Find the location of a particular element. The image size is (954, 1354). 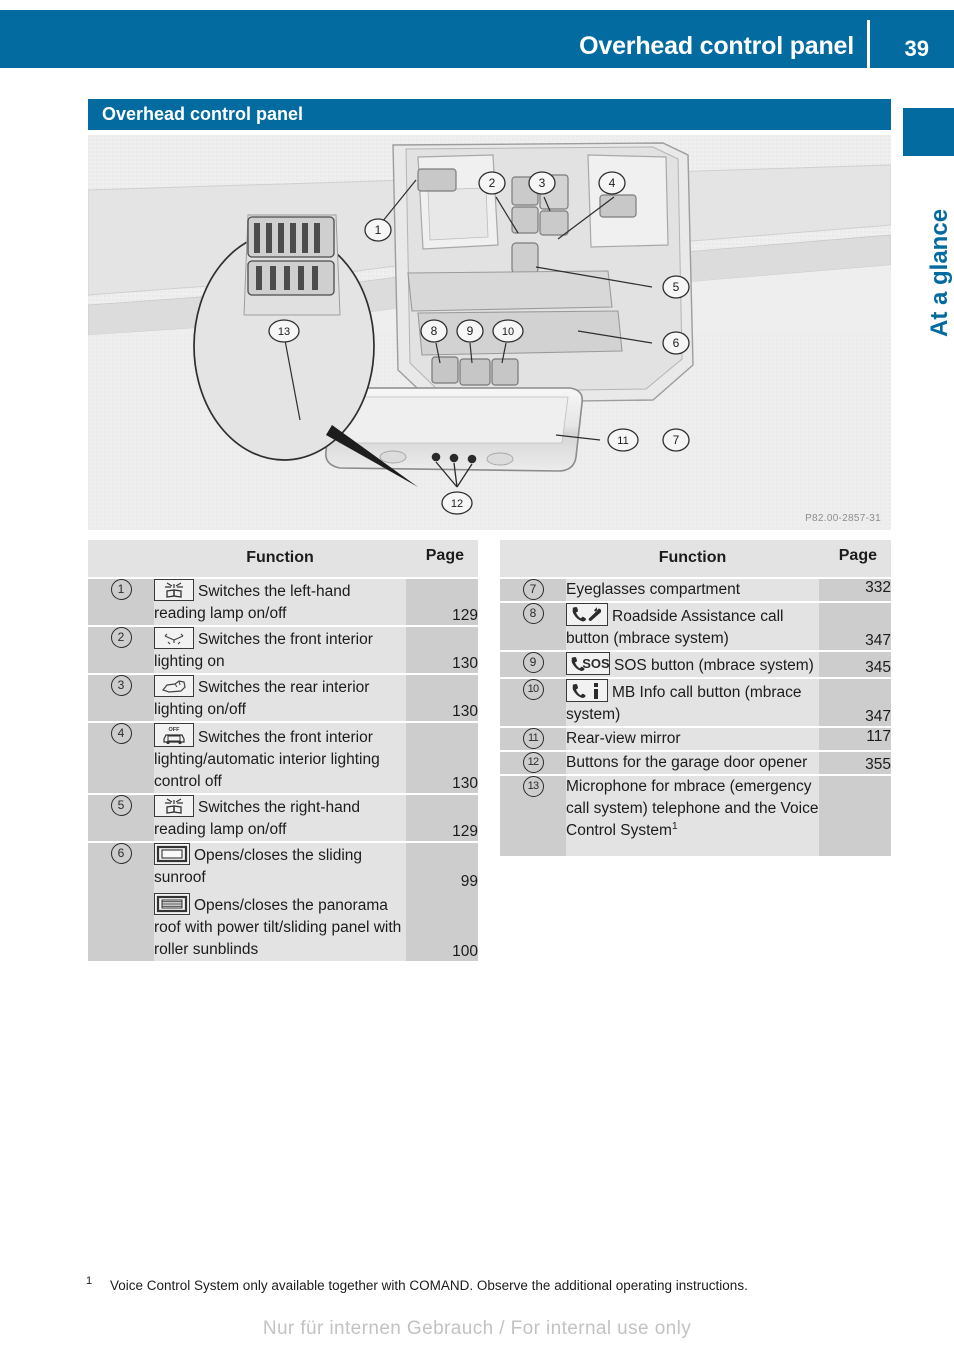

rear-interior-light-icon is located at coordinates (174, 685).